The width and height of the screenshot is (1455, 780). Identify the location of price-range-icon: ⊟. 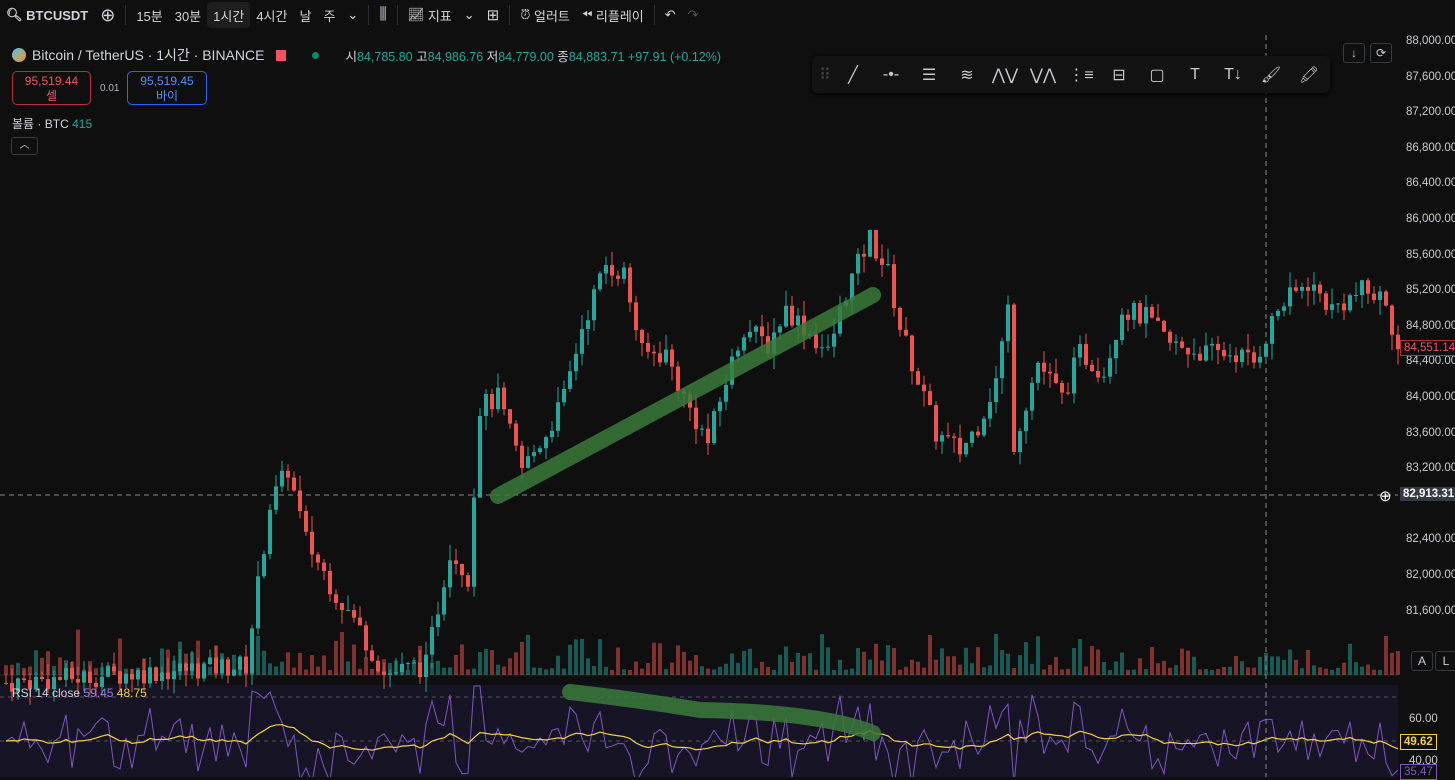
(1119, 75).